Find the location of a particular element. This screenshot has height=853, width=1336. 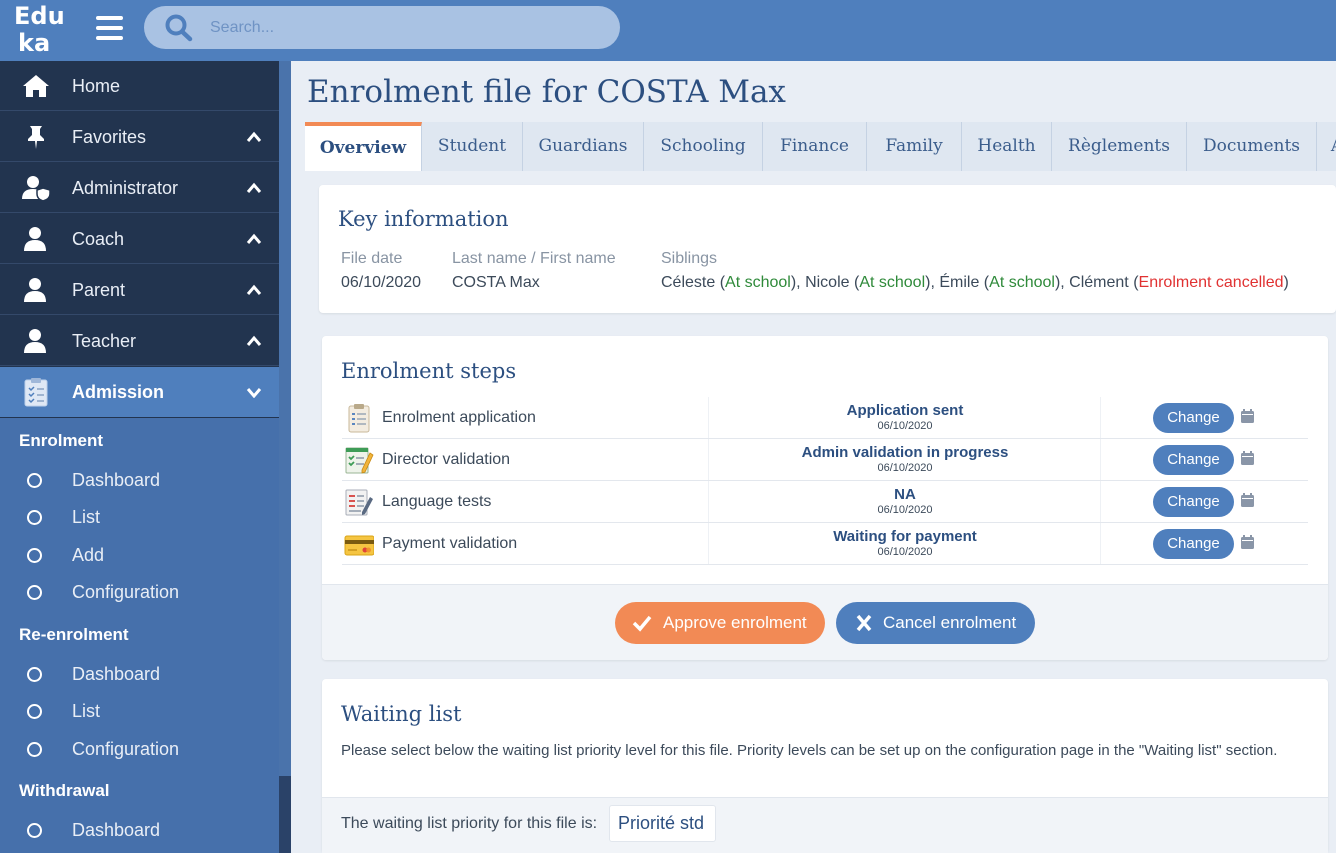

submenu-item-enrolment-configuration: Configuration is located at coordinates (139, 593).